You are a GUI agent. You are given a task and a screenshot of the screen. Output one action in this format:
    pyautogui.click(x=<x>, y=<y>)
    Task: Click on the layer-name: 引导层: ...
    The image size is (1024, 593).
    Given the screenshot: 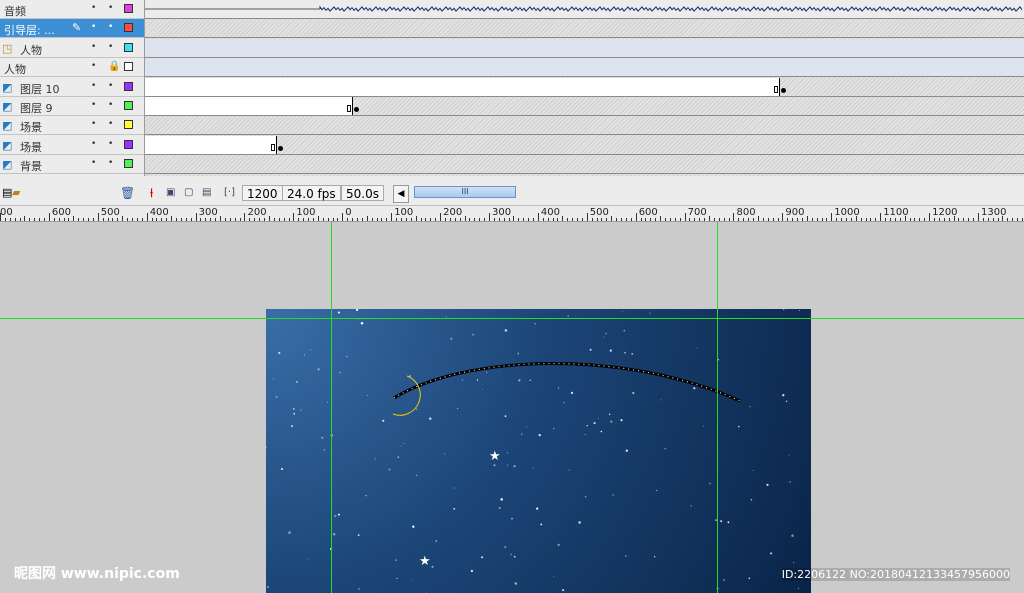 What is the action you would take?
    pyautogui.click(x=29, y=30)
    